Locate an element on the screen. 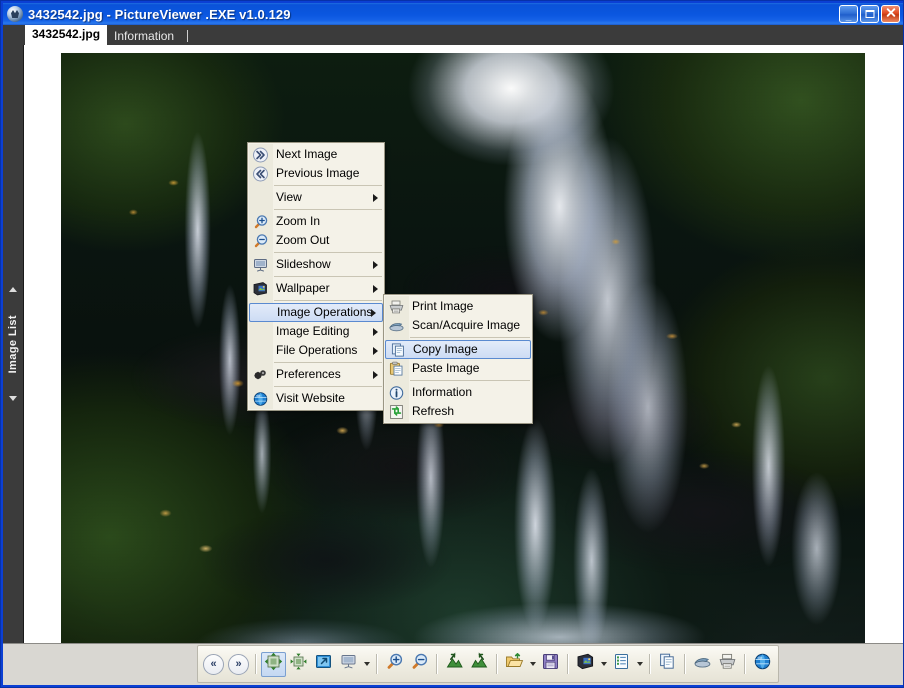  info-icon is located at coordinates (396, 392).